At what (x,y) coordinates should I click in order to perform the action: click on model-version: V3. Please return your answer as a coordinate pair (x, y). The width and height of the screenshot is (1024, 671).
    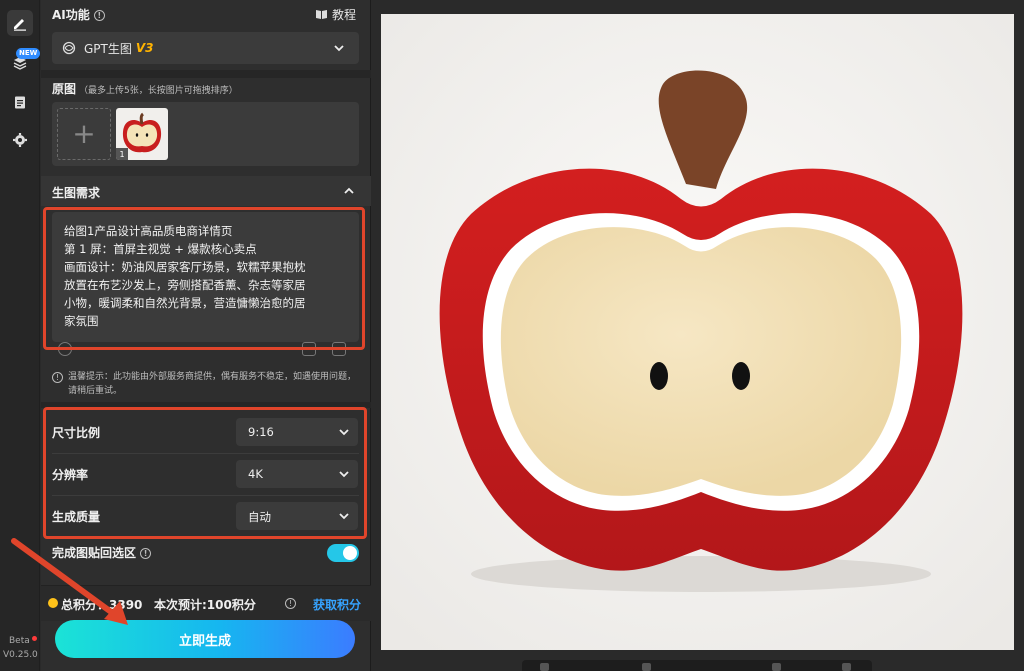
    Looking at the image, I should click on (144, 48).